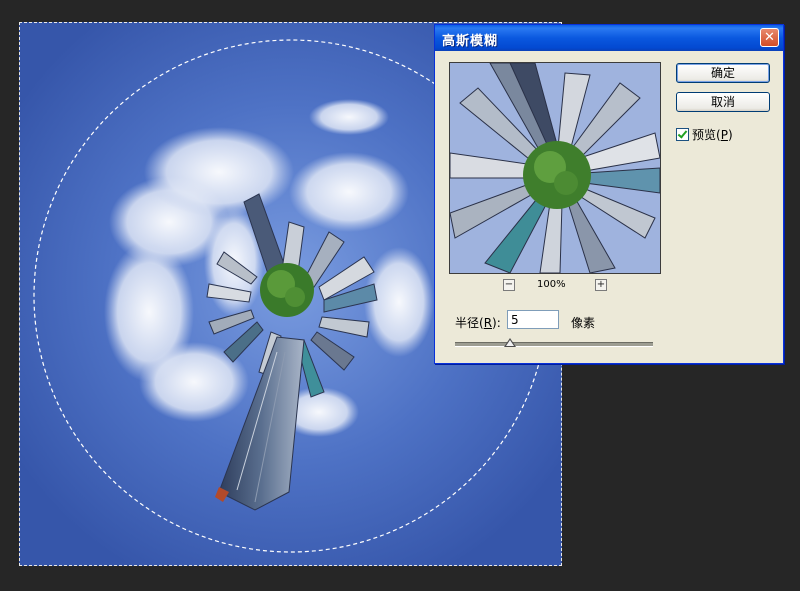 This screenshot has width=800, height=591. I want to click on blur-preview, so click(555, 168).